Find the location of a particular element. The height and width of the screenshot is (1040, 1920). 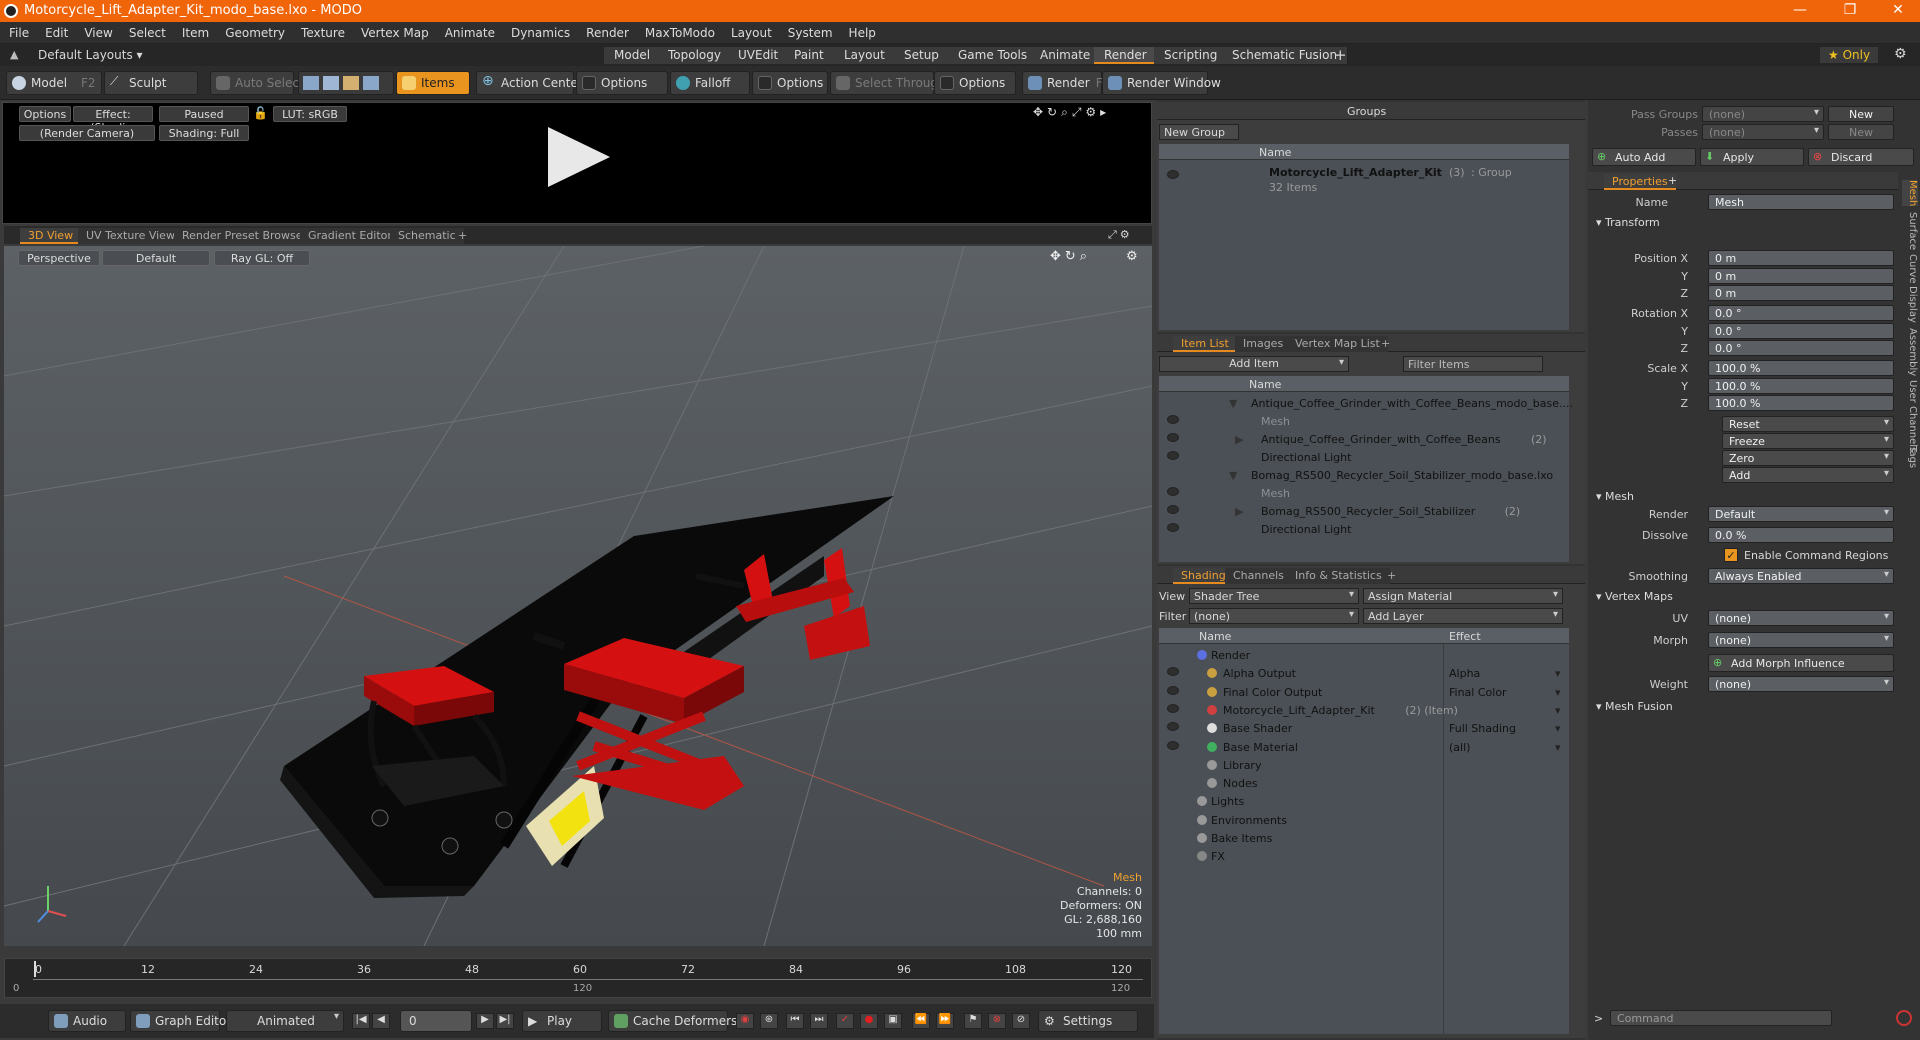

viewport-panel-controls: ⤢⚙ is located at coordinates (1120, 235).